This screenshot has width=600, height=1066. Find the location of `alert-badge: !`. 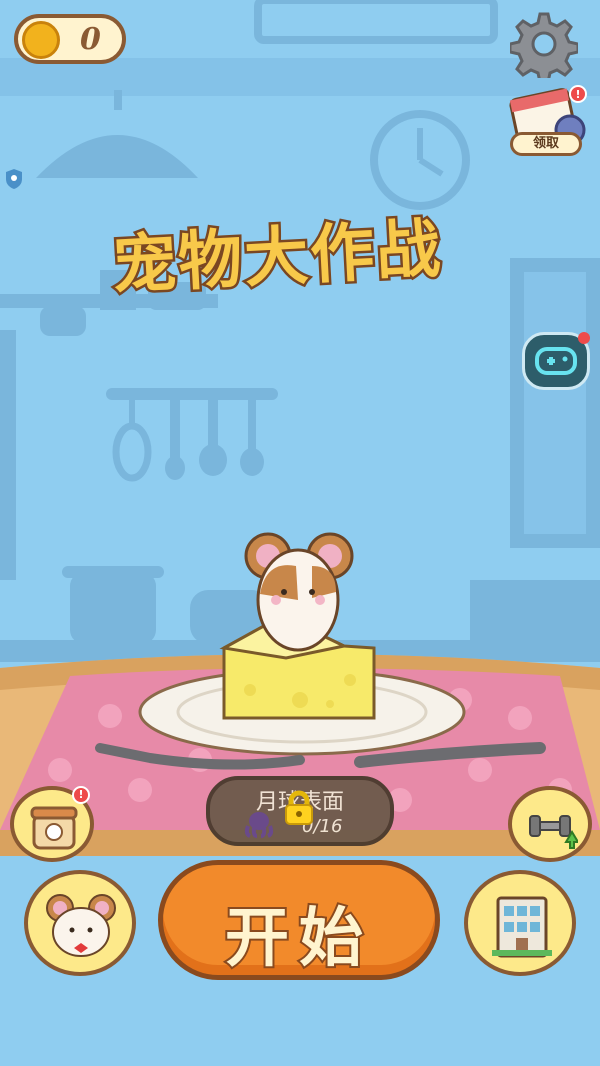

alert-badge: ! is located at coordinates (81, 795).